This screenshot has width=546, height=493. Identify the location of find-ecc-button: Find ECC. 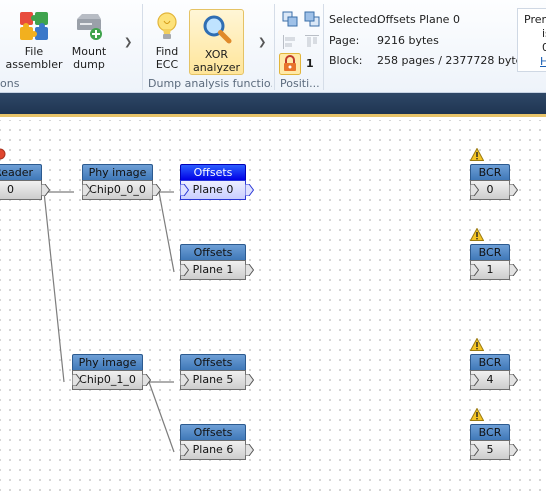
(167, 40).